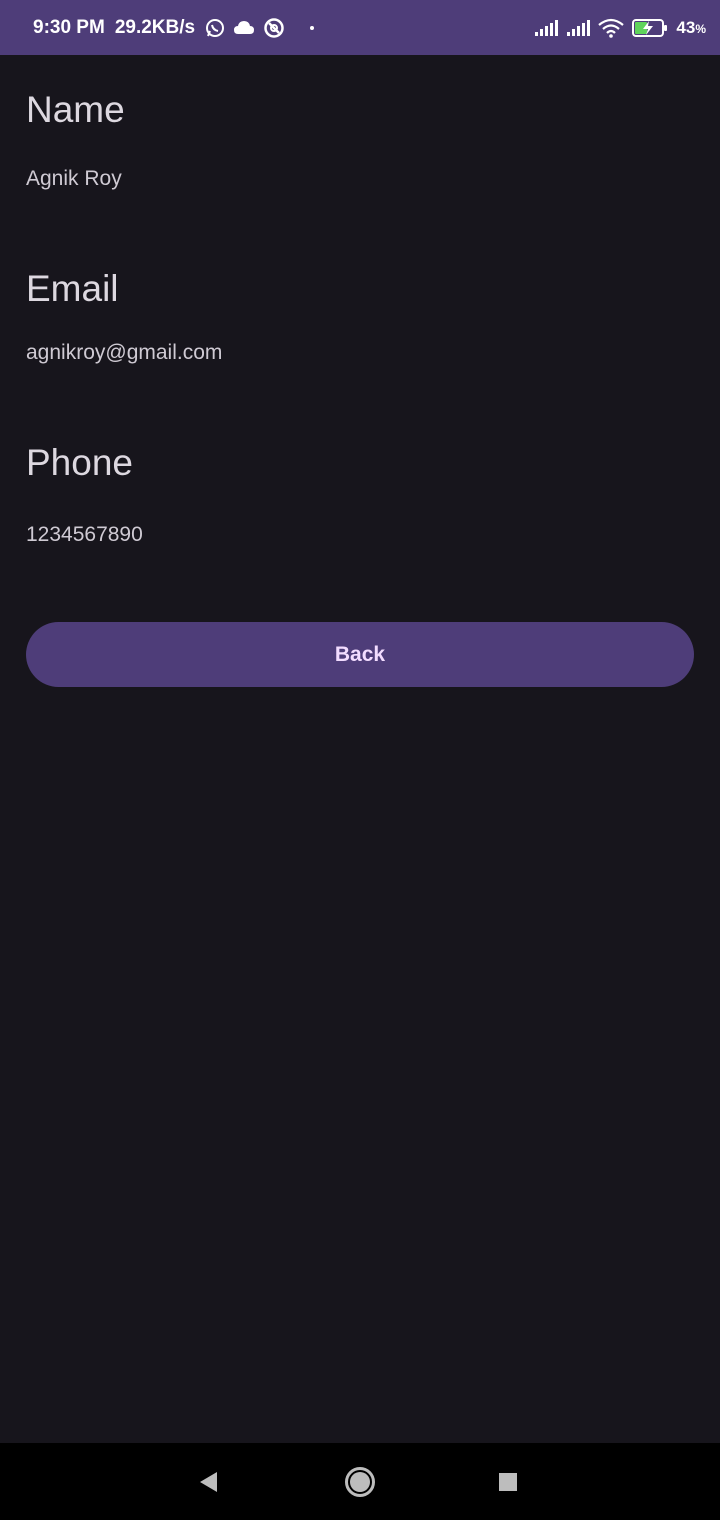 This screenshot has height=1520, width=720. Describe the element at coordinates (244, 28) in the screenshot. I see `cloud-icon` at that location.